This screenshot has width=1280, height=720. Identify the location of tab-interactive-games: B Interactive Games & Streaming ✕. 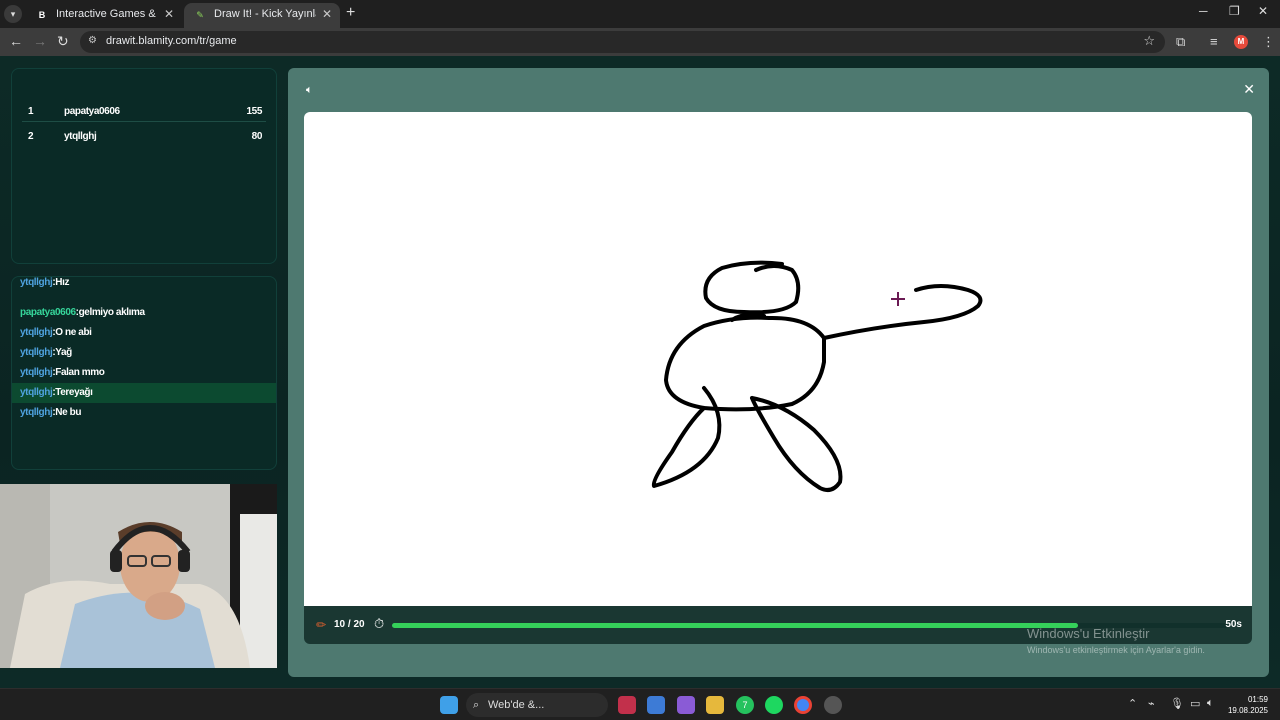
(104, 15).